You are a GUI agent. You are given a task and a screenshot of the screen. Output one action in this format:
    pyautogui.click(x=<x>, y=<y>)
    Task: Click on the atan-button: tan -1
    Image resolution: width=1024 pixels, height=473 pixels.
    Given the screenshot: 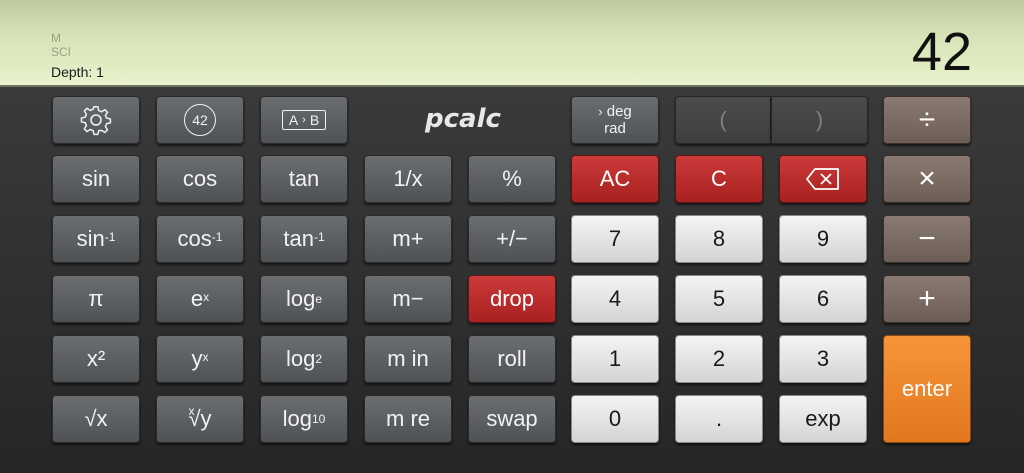 What is the action you would take?
    pyautogui.click(x=304, y=239)
    